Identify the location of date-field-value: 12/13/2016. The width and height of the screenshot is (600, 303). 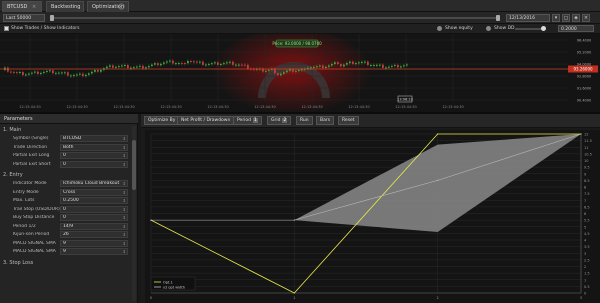
(522, 18).